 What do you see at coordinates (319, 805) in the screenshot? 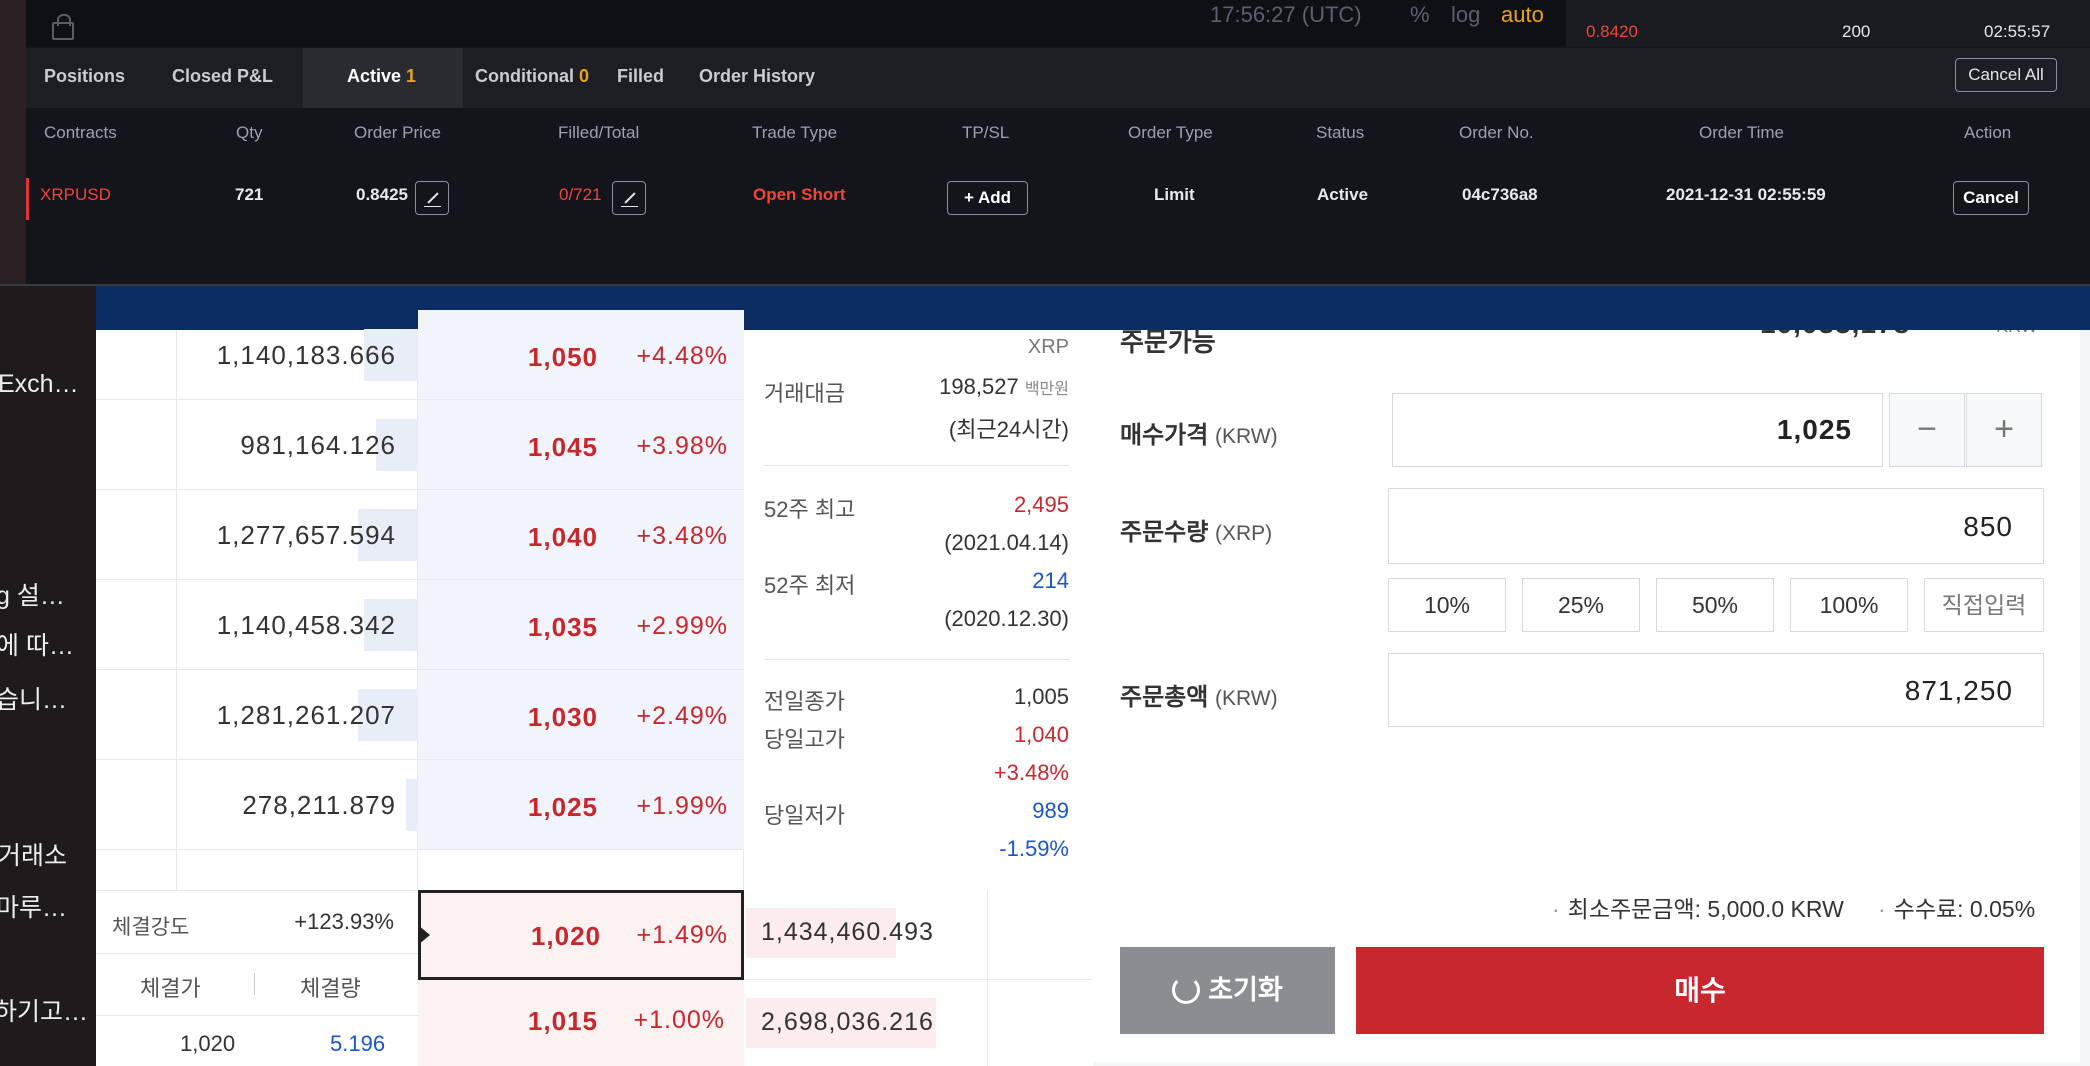
I see `ask-volume: 278,211.879` at bounding box center [319, 805].